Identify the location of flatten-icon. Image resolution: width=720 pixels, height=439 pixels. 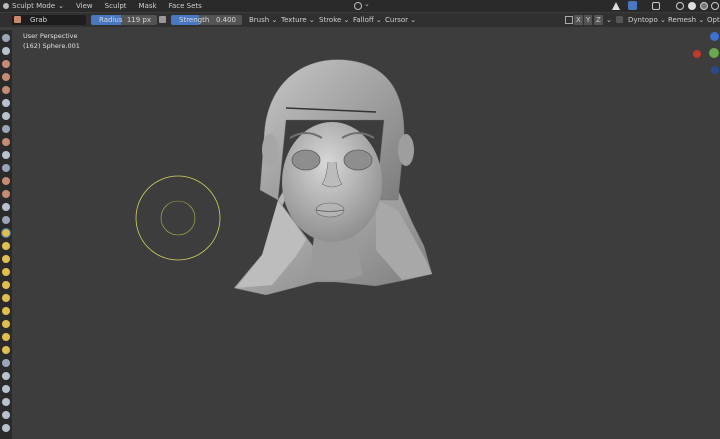
(6, 168).